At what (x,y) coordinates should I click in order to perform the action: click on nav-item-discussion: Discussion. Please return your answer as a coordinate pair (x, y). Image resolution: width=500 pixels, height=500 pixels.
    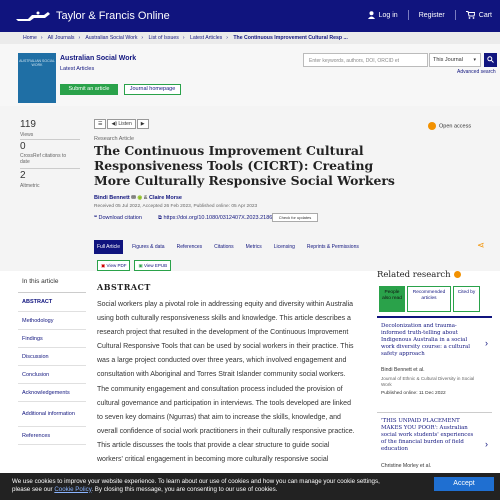
    Looking at the image, I should click on (52, 357).